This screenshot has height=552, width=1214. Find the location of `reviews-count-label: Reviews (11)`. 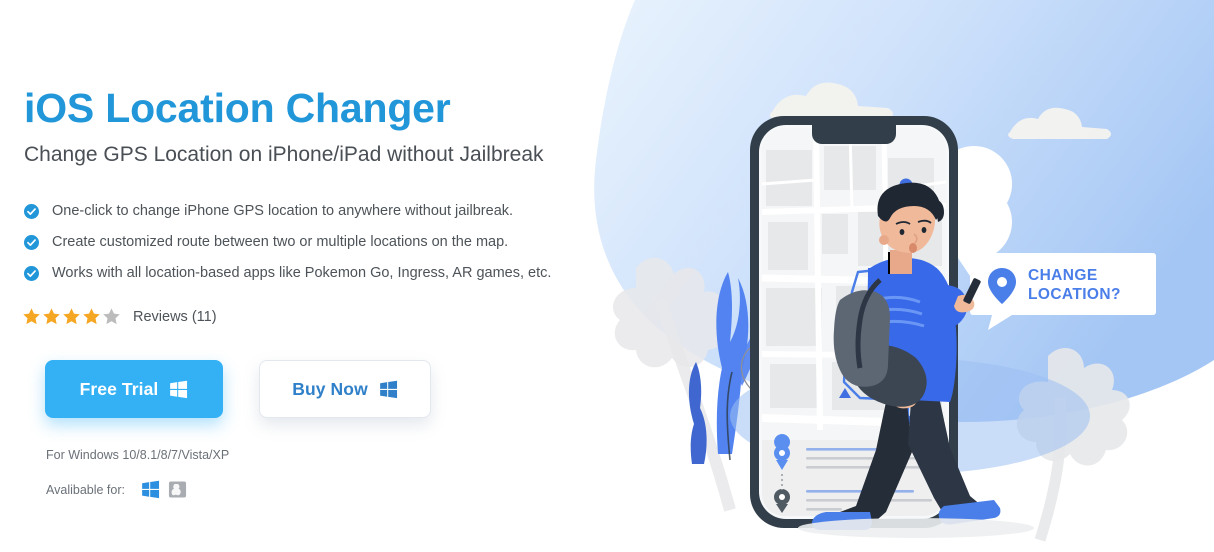

reviews-count-label: Reviews (11) is located at coordinates (175, 316).